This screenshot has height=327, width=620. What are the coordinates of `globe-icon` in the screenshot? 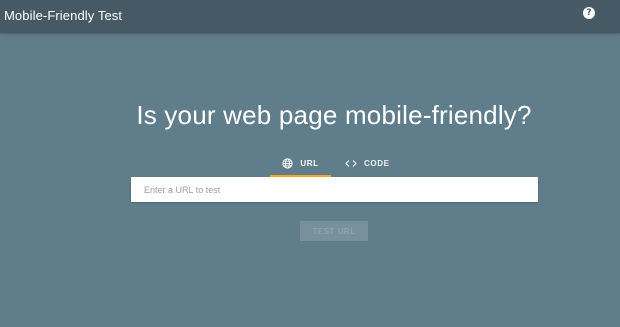 It's located at (287, 163).